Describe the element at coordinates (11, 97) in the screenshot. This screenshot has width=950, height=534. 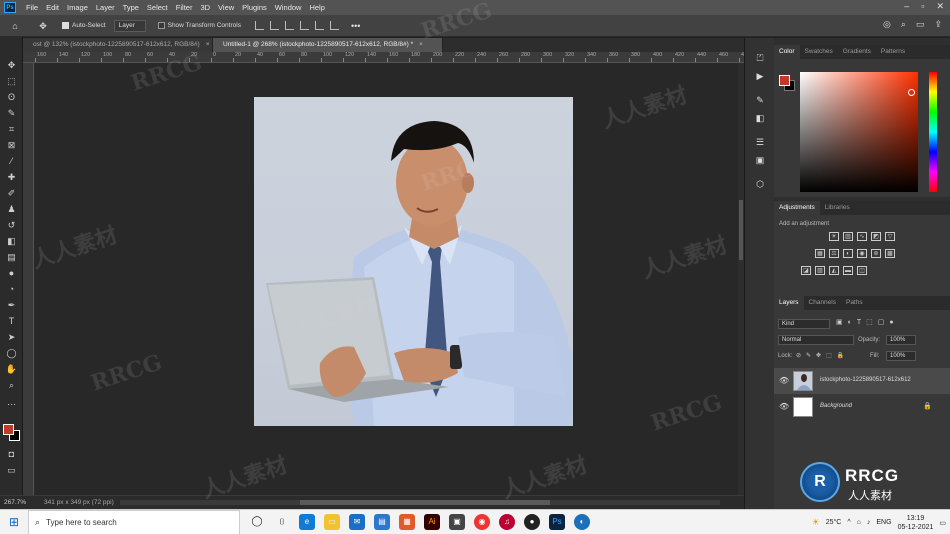
I see `lasso-tool-icon: ʘ` at that location.